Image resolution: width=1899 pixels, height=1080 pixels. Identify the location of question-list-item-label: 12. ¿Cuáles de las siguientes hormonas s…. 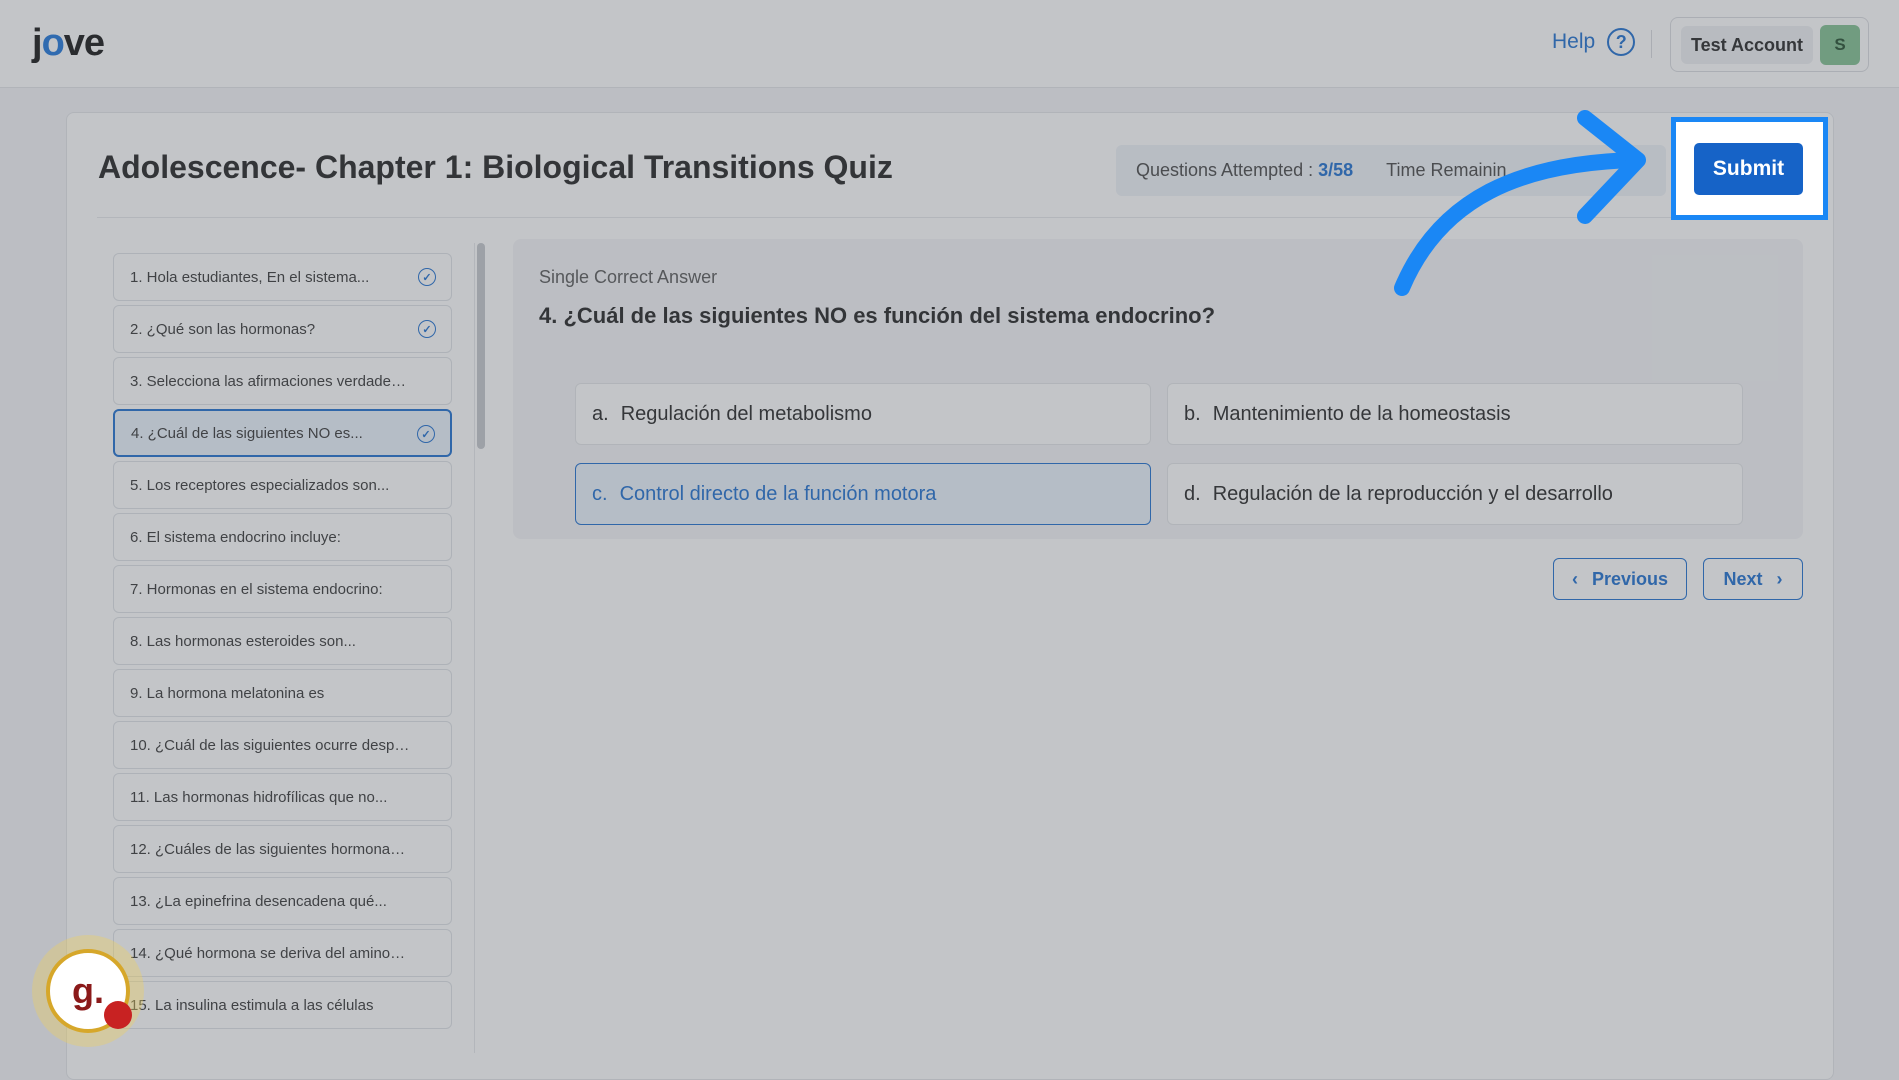
(270, 849).